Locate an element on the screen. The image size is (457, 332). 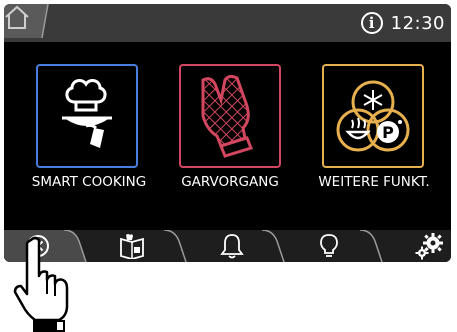
garvorgang-label: GARVORGANG is located at coordinates (230, 182).